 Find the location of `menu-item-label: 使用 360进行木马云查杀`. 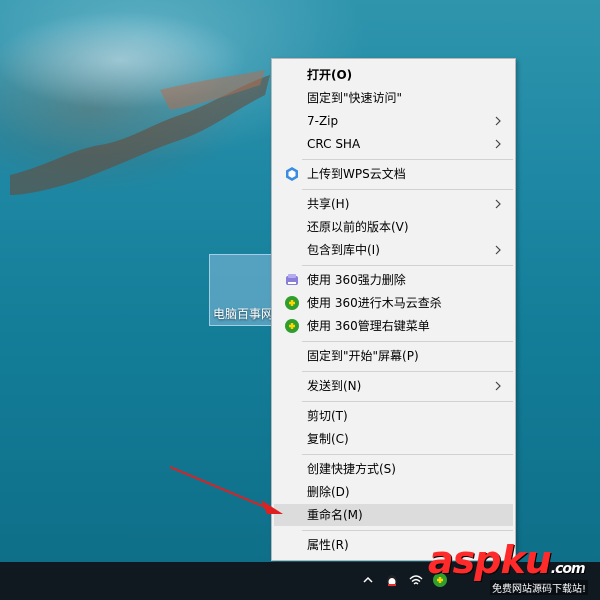

menu-item-label: 使用 360进行木马云查杀 is located at coordinates (374, 303).